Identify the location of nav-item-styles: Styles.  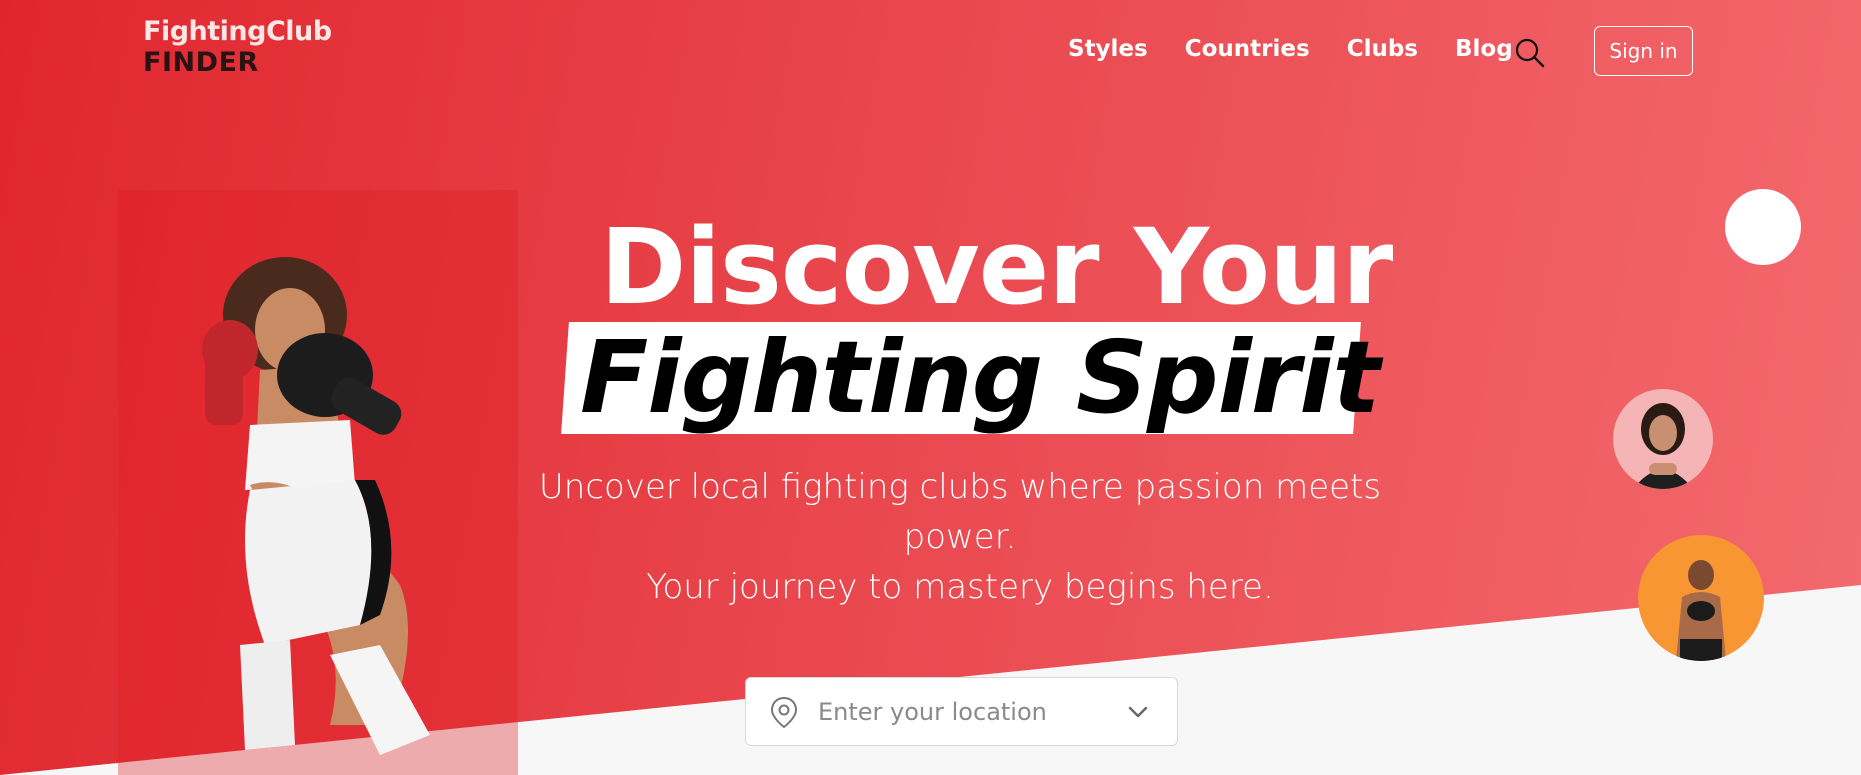
(1108, 49).